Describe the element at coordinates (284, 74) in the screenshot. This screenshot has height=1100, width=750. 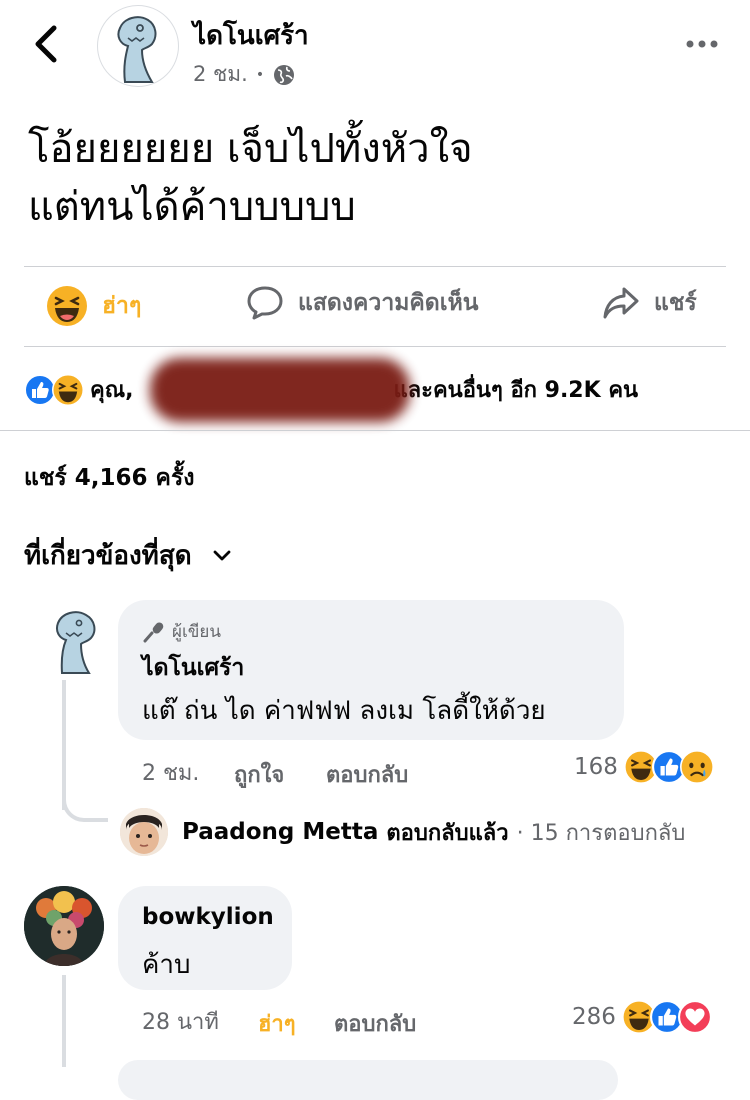
I see `globe-icon` at that location.